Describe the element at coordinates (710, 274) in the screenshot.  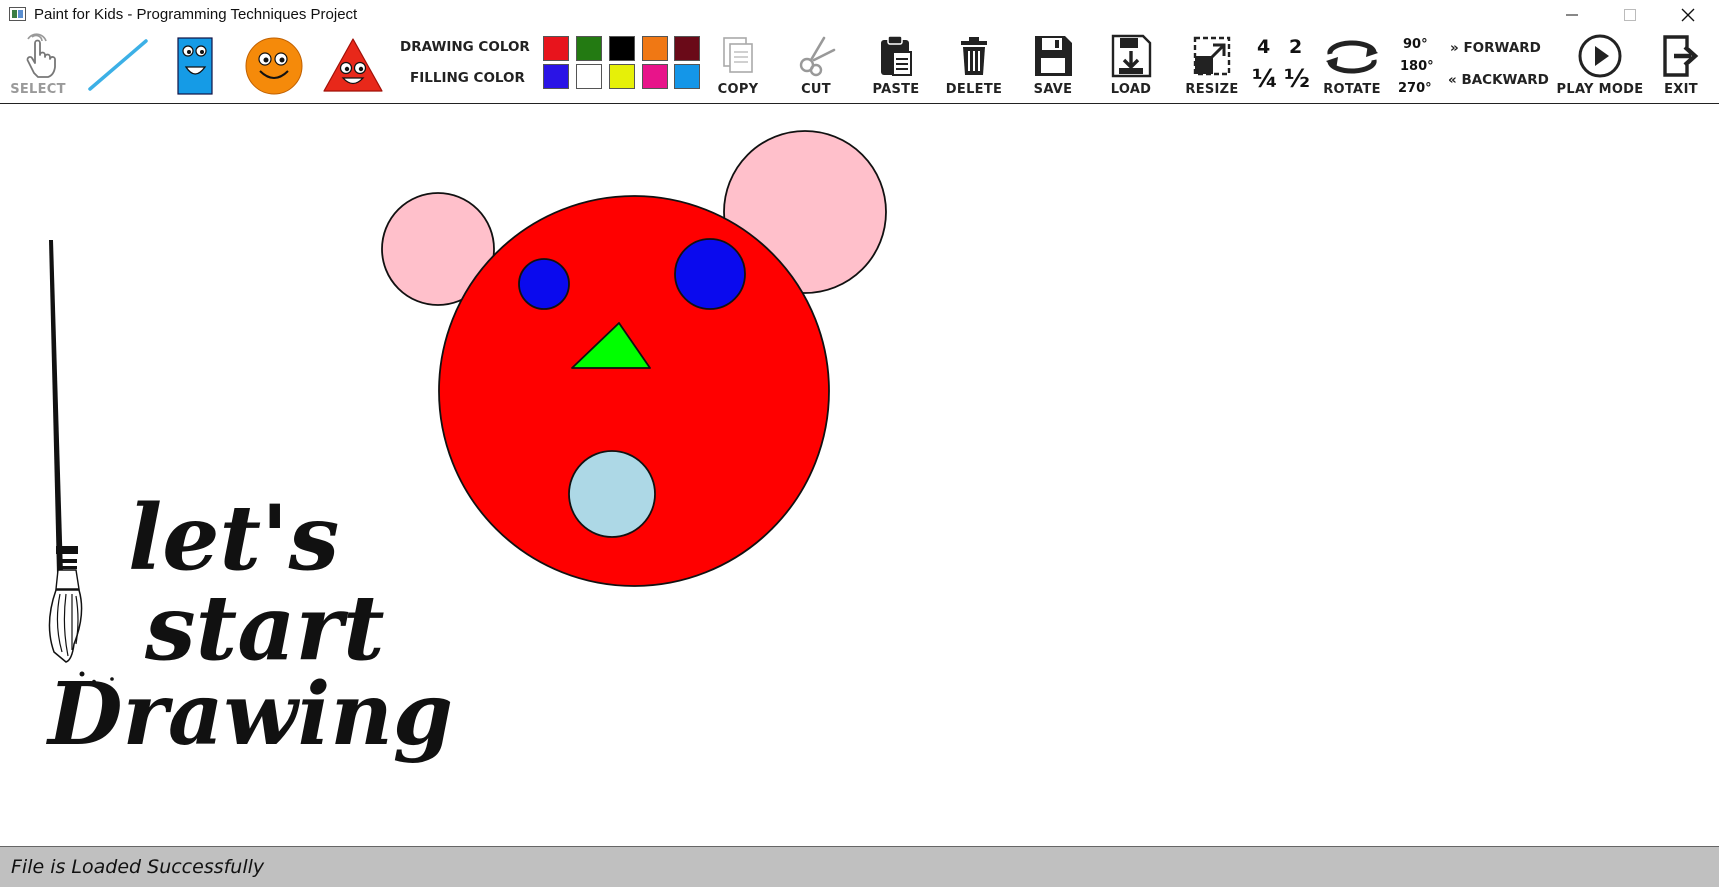
I see `right-eye-circle` at that location.